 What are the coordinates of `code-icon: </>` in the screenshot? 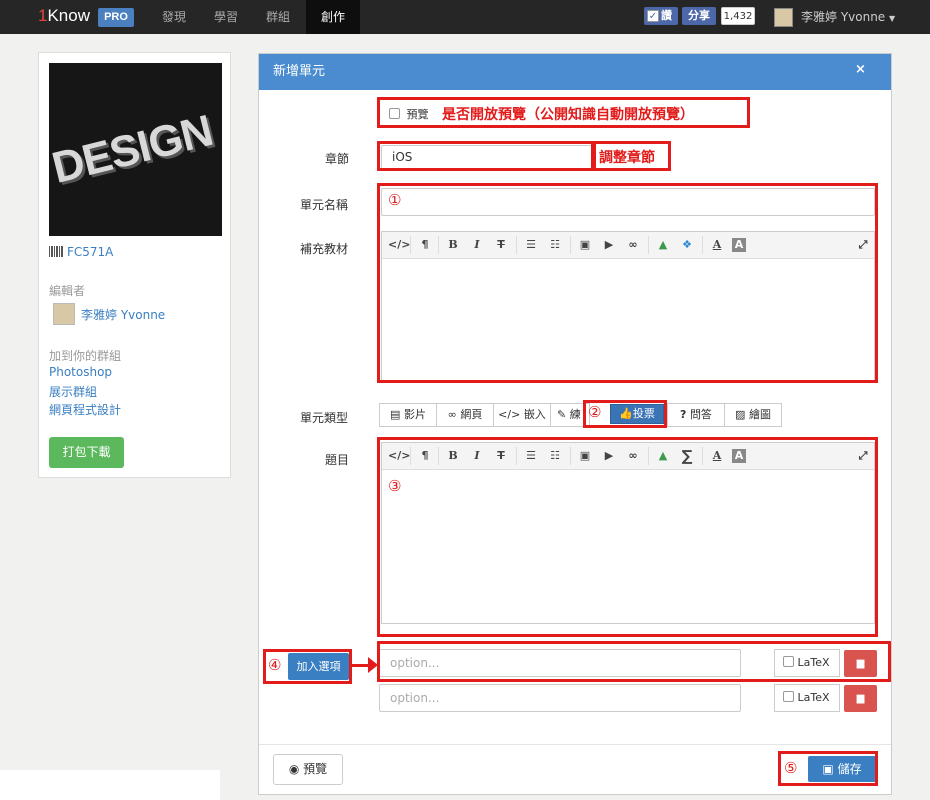 It's located at (509, 414).